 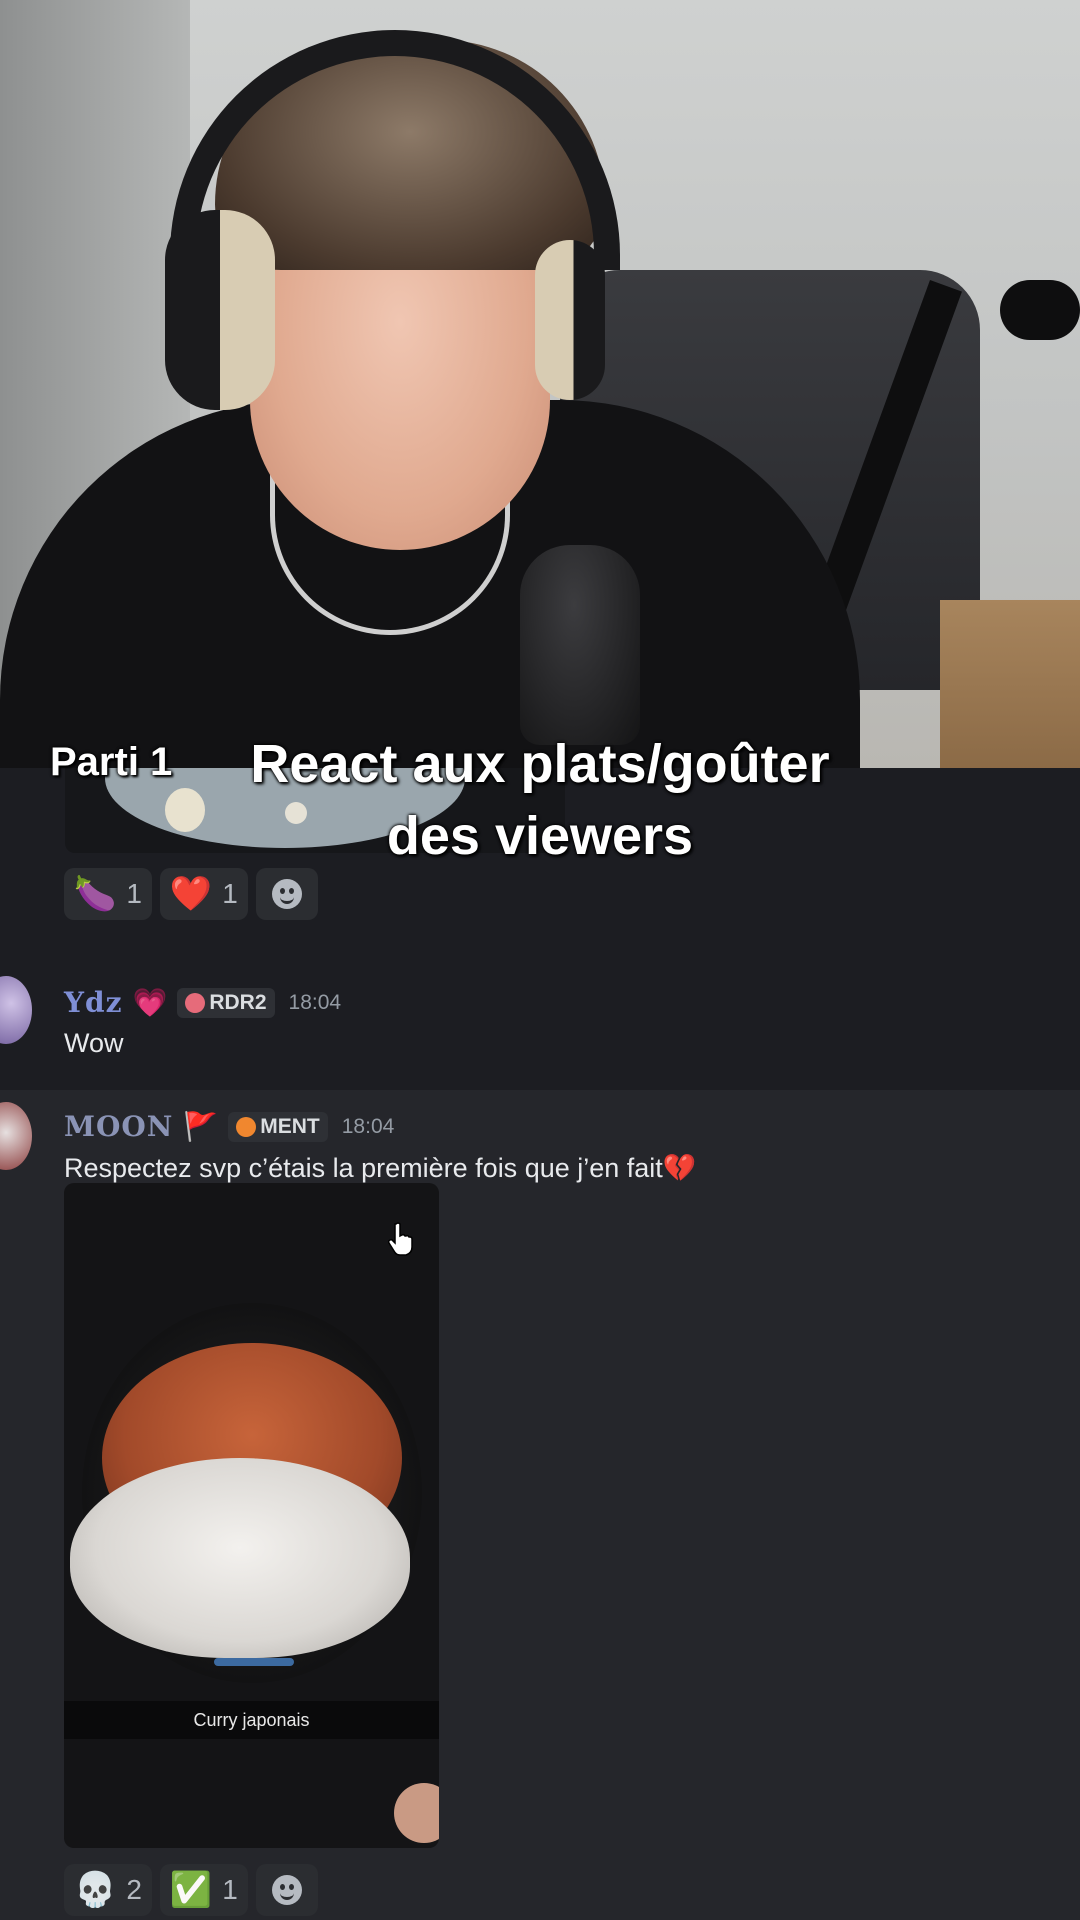 I want to click on title-line-2: des viewers, so click(x=540, y=836).